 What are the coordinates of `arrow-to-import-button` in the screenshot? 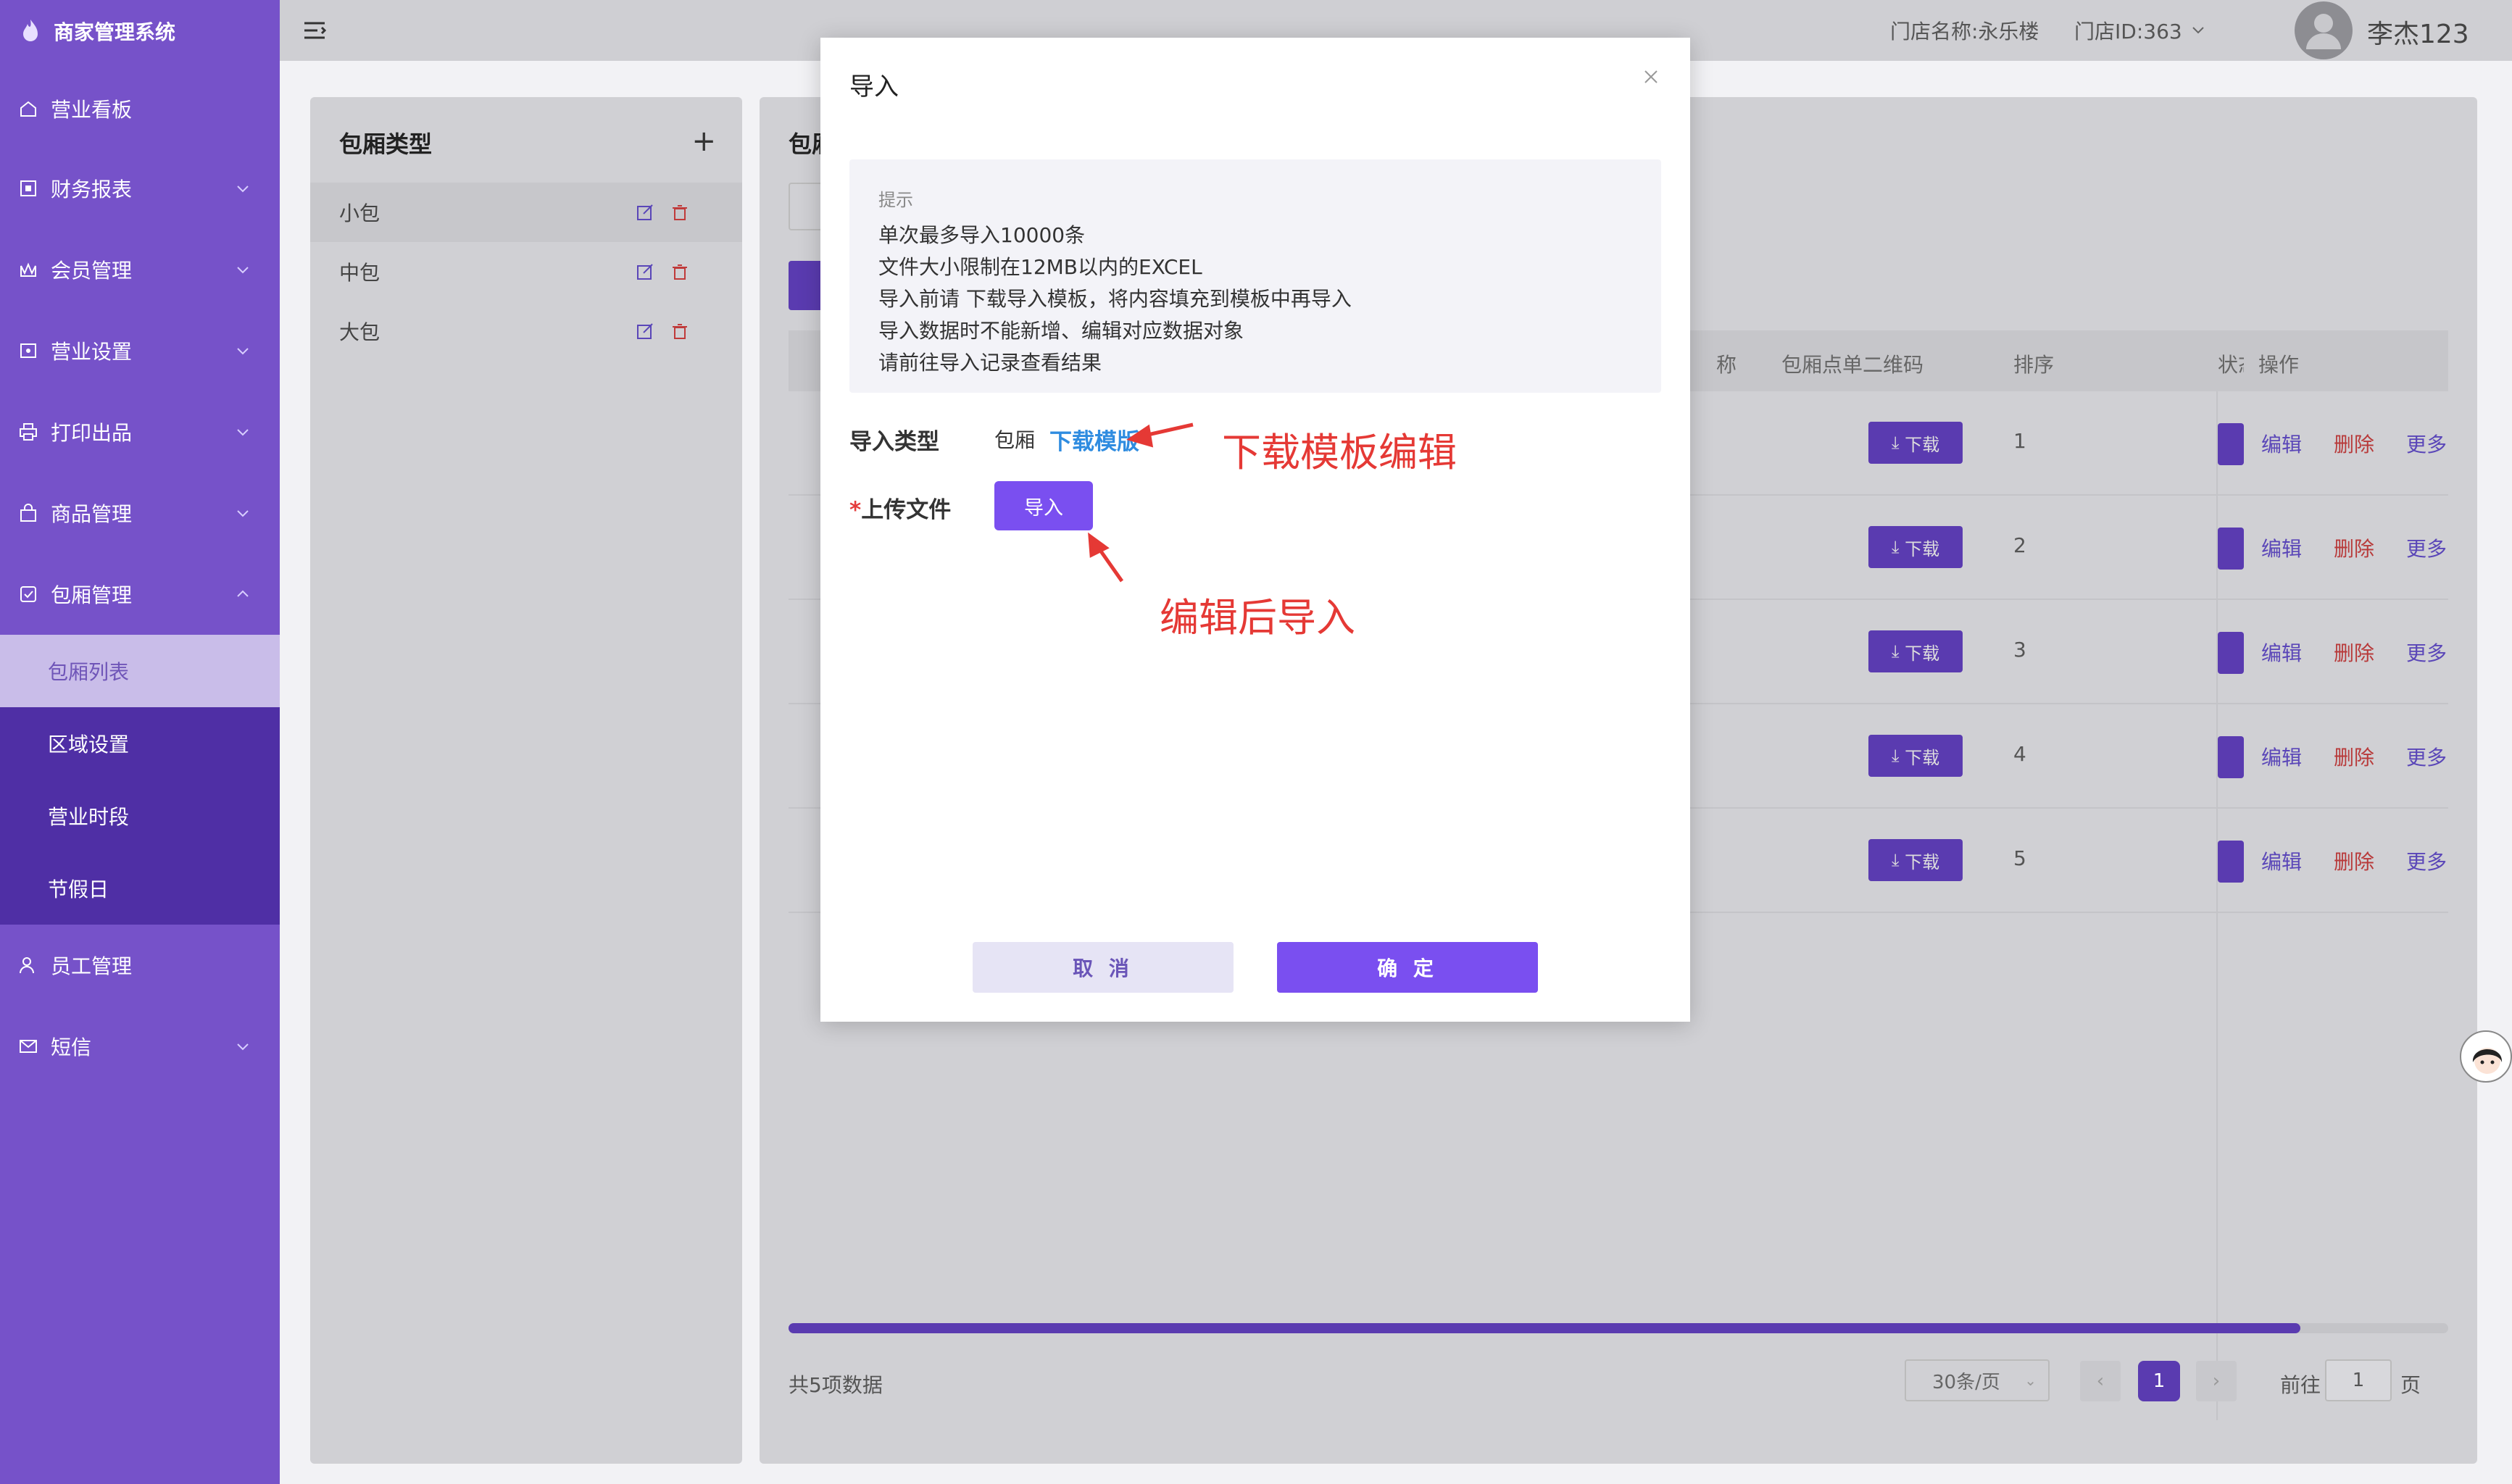 It's located at (1106, 558).